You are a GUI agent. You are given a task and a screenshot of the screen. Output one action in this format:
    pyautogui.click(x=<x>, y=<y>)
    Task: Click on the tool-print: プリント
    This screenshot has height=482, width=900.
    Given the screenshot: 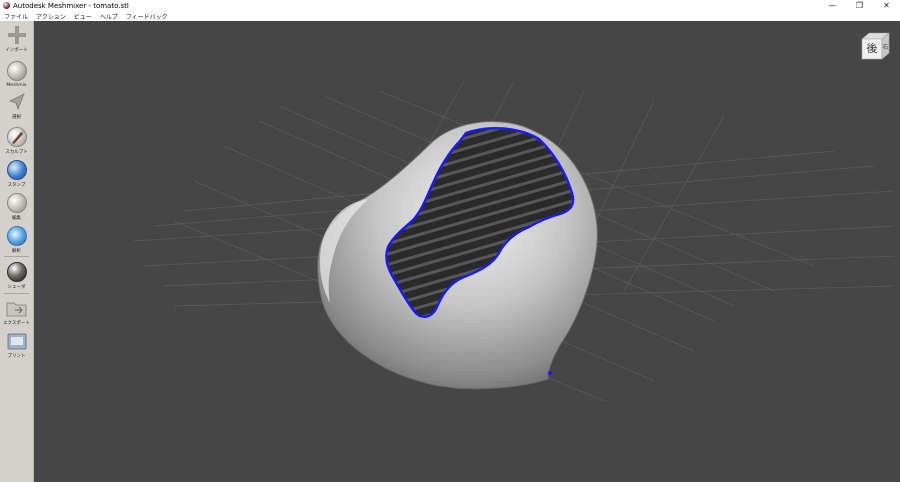 What is the action you would take?
    pyautogui.click(x=16, y=346)
    